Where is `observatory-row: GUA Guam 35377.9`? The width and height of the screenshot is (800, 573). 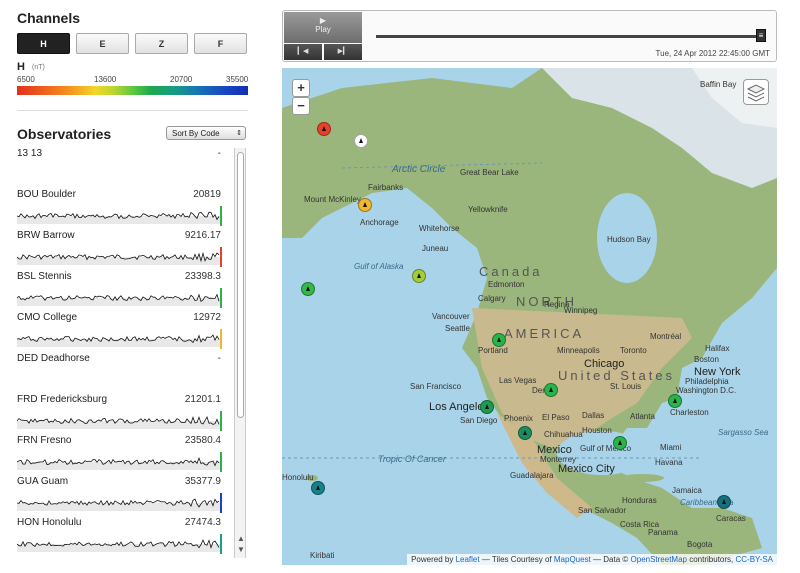
observatory-row: GUA Guam 35377.9 is located at coordinates (120, 496).